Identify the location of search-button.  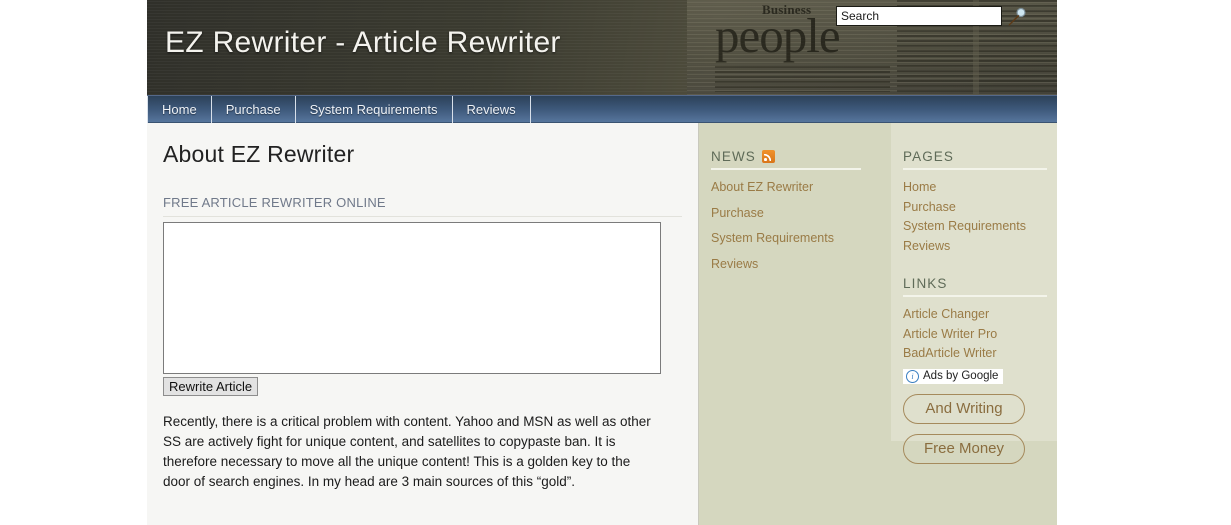
(1017, 17).